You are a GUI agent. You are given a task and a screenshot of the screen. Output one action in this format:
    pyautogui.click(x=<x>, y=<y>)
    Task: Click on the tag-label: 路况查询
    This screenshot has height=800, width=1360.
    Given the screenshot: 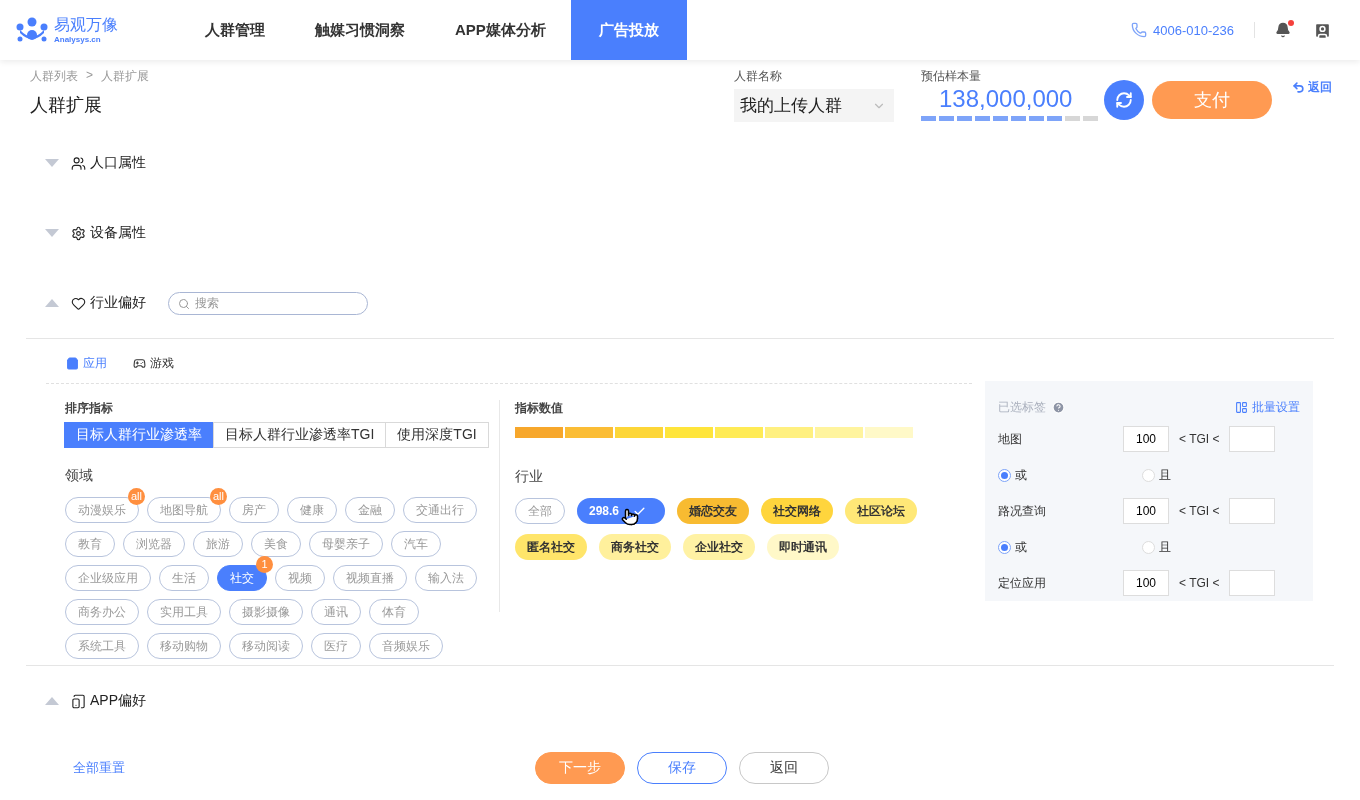 What is the action you would take?
    pyautogui.click(x=1022, y=511)
    